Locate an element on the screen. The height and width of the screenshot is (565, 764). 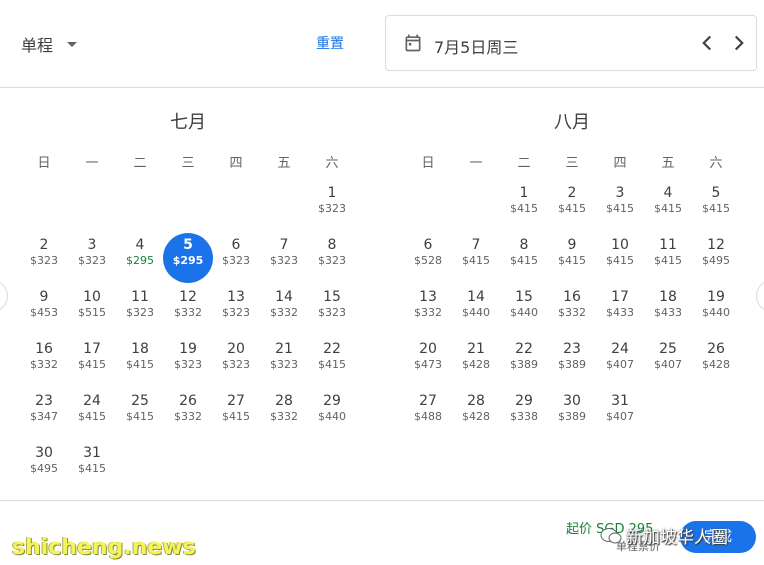
day-cell: 30 $389 is located at coordinates (572, 414).